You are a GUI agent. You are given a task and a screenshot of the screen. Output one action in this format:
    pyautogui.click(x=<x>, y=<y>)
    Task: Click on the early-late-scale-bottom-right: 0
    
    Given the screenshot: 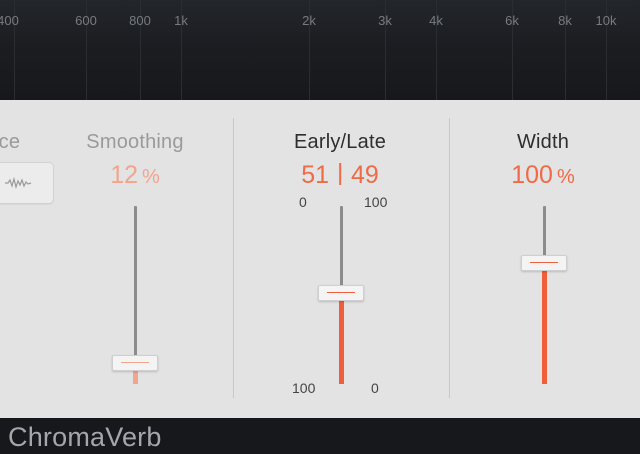 What is the action you would take?
    pyautogui.click(x=375, y=388)
    